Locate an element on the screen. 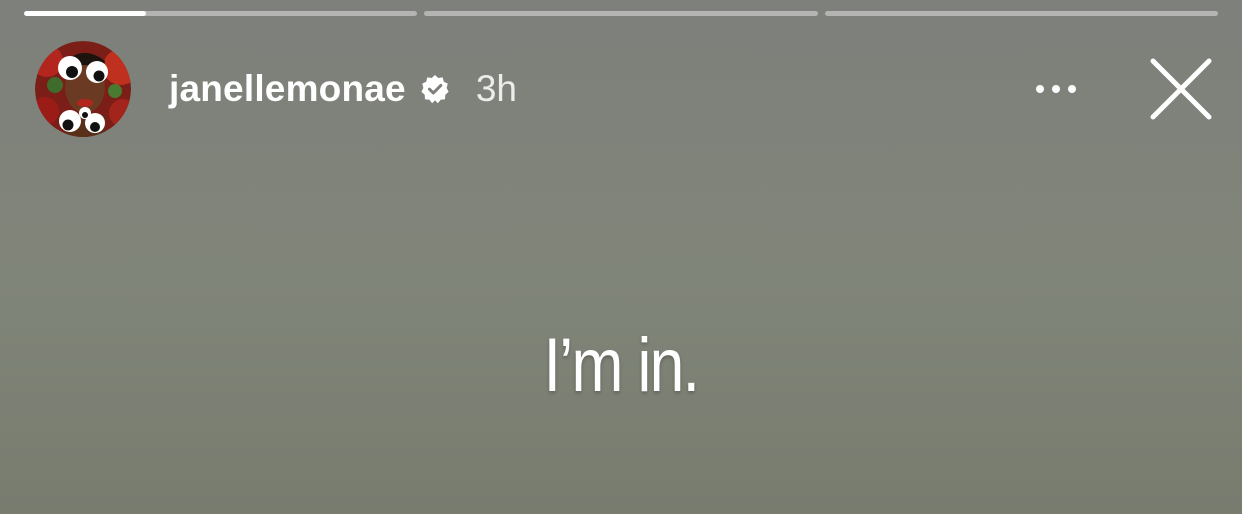  close-icon is located at coordinates (1181, 89).